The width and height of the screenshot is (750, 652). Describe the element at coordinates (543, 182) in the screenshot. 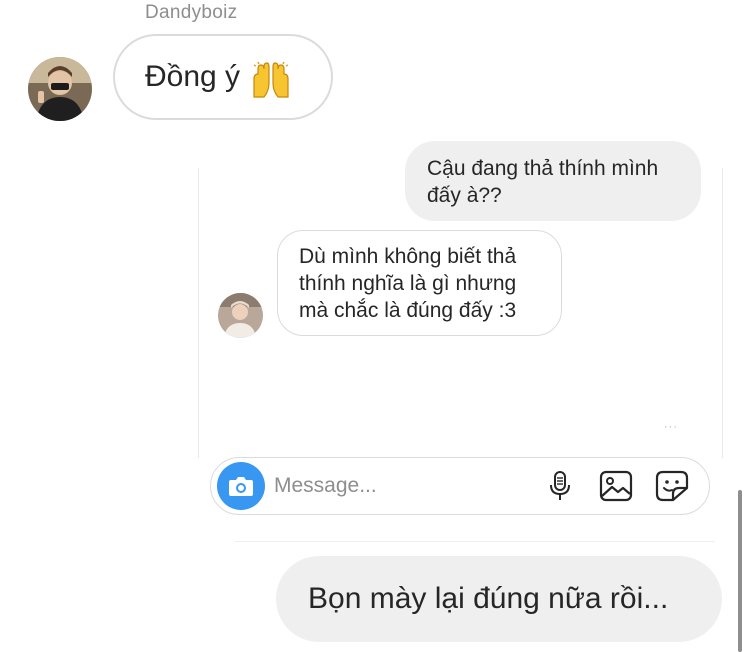

I see `embedded-outgoing-text: Cậu đang thả thính mình đấy à??` at that location.